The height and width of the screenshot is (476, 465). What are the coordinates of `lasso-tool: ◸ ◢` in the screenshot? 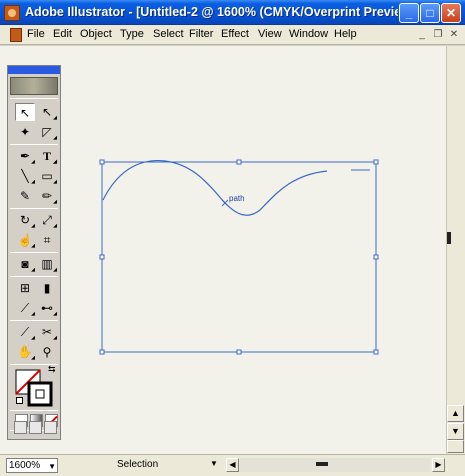 It's located at (47, 132).